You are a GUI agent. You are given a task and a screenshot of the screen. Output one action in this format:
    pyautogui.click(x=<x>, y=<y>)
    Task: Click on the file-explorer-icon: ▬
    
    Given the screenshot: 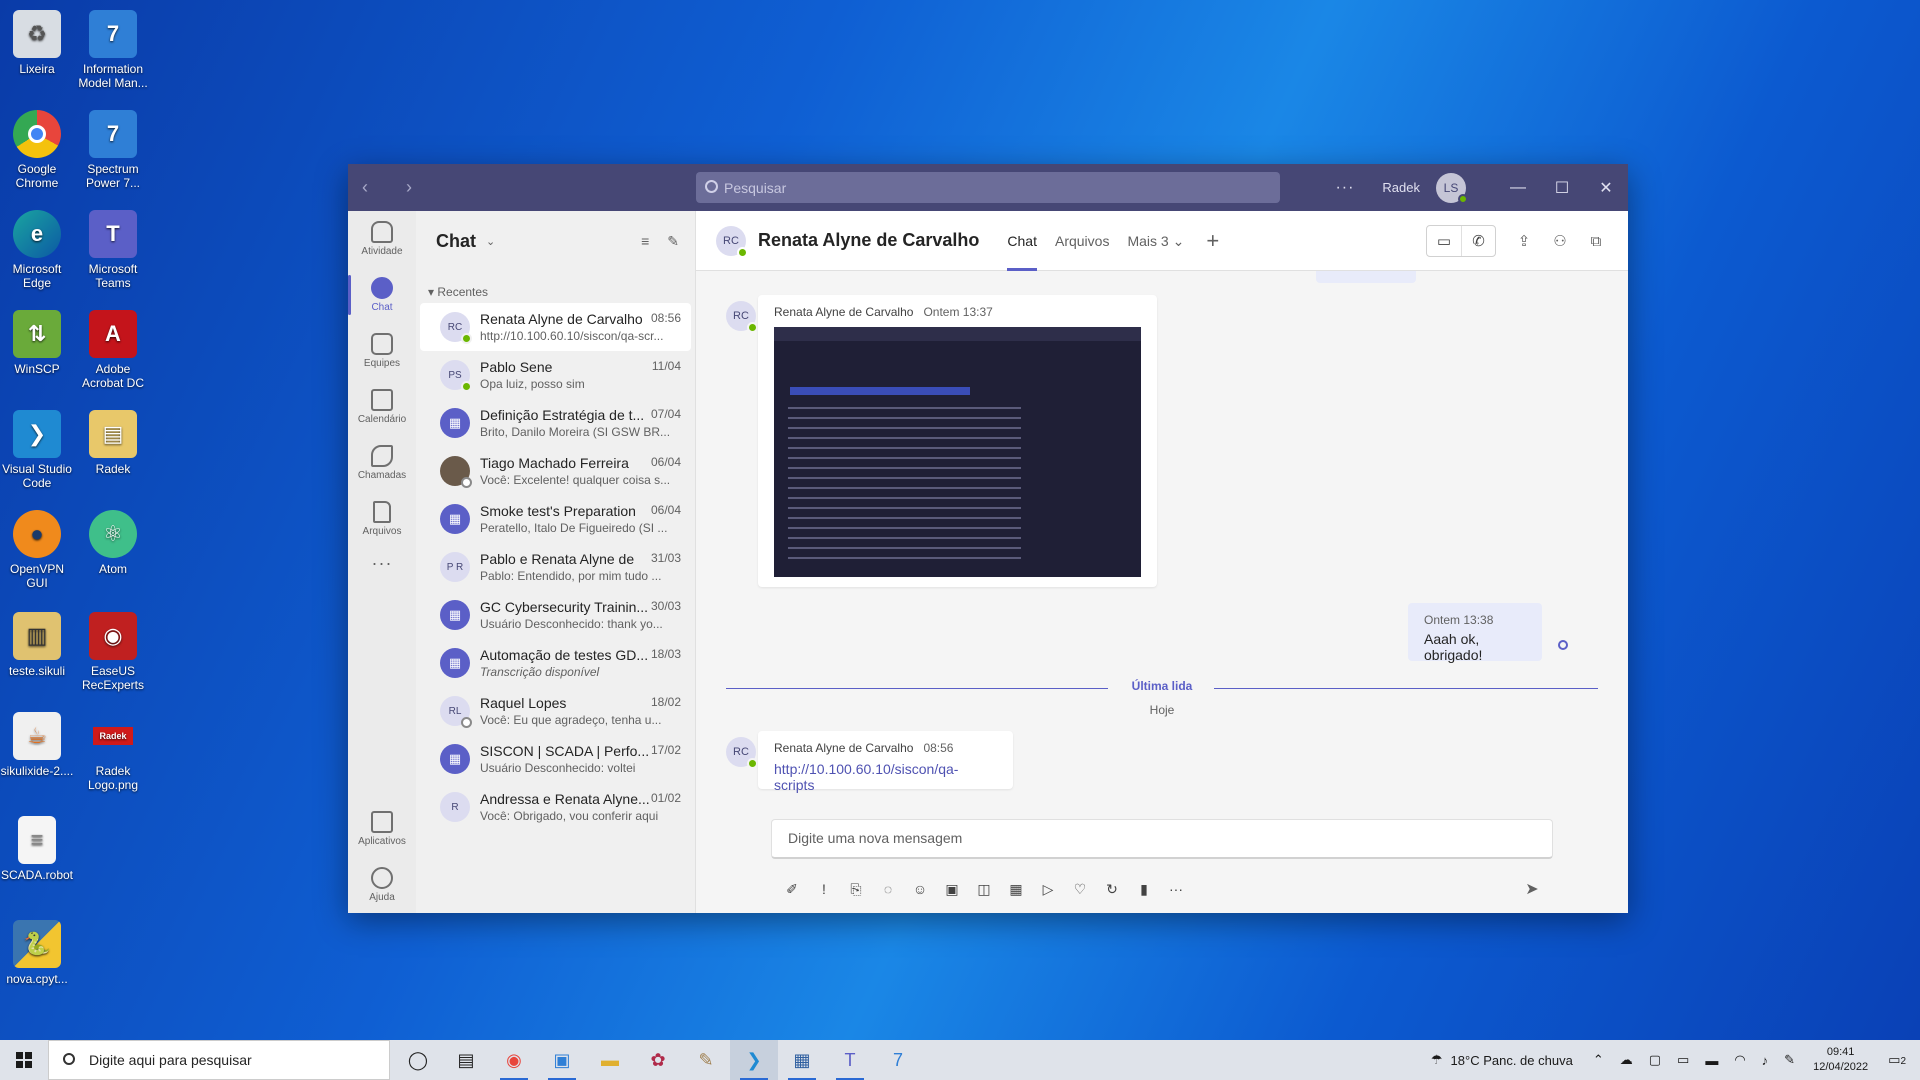 What is the action you would take?
    pyautogui.click(x=610, y=1060)
    